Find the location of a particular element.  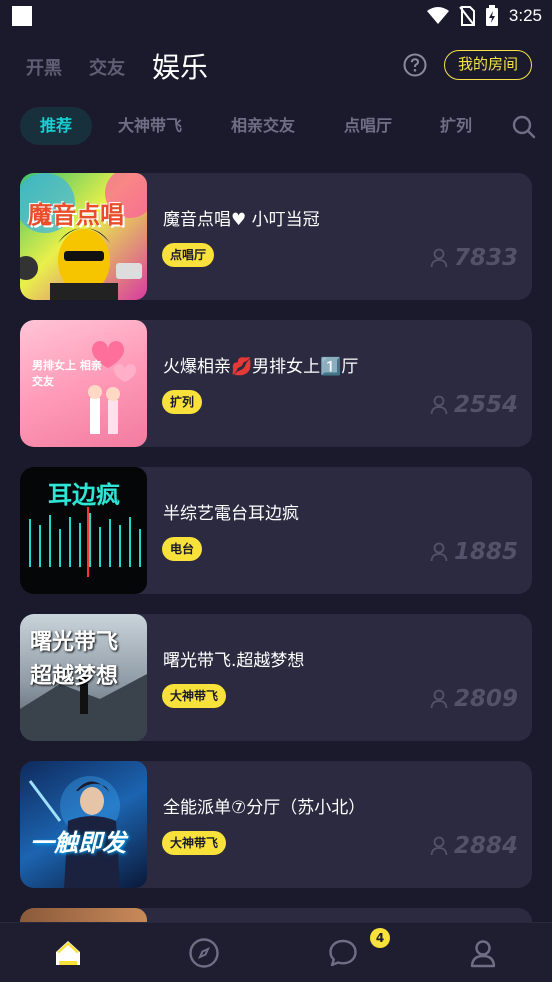

room-thumbnail: 男排女上 相亲交友 is located at coordinates (83, 383).